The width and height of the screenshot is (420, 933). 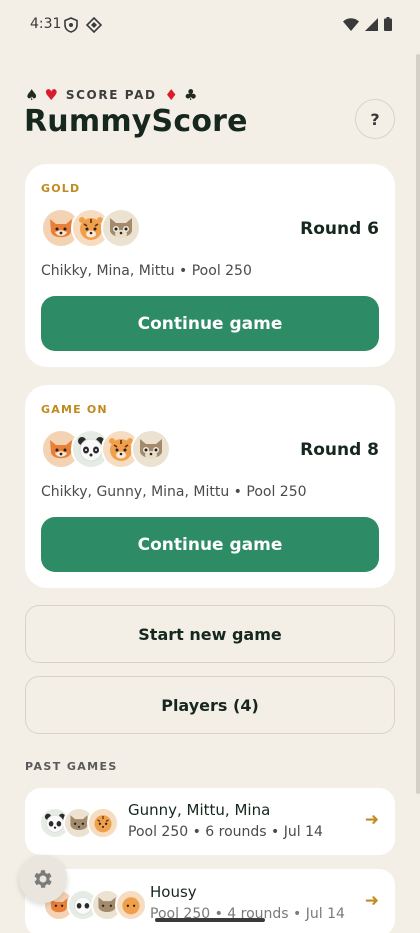 I want to click on battery-icon, so click(x=388, y=24).